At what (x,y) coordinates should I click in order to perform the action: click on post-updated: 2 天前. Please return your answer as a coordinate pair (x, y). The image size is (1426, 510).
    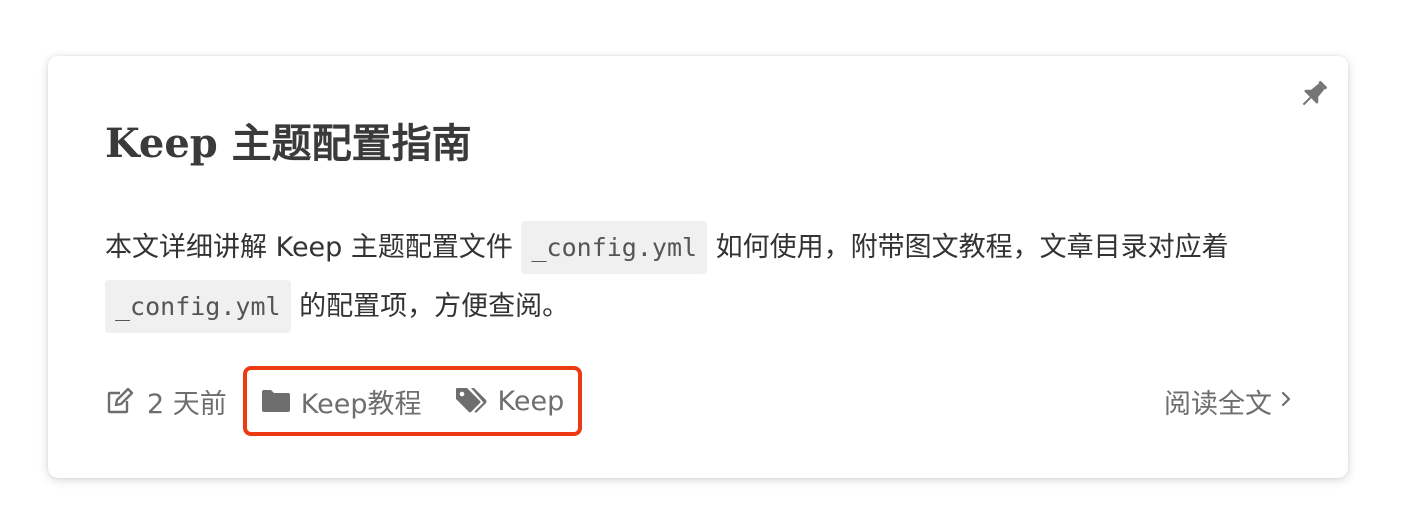
    Looking at the image, I should click on (166, 401).